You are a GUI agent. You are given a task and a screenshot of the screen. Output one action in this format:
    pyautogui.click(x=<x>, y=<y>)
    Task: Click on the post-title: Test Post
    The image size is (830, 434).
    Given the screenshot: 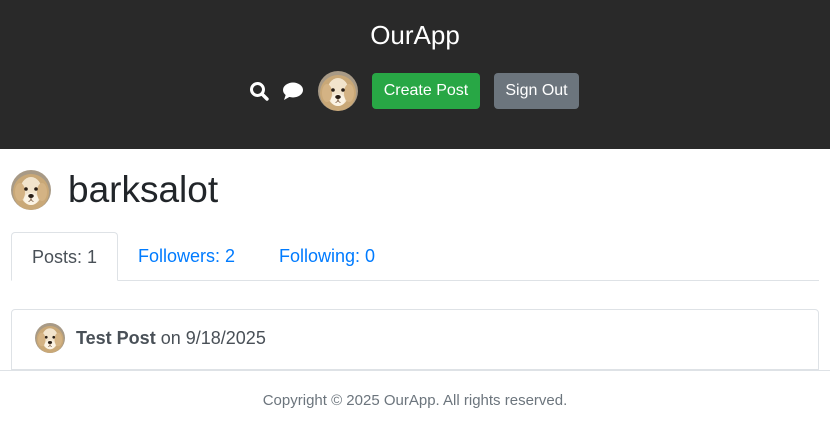 What is the action you would take?
    pyautogui.click(x=116, y=338)
    